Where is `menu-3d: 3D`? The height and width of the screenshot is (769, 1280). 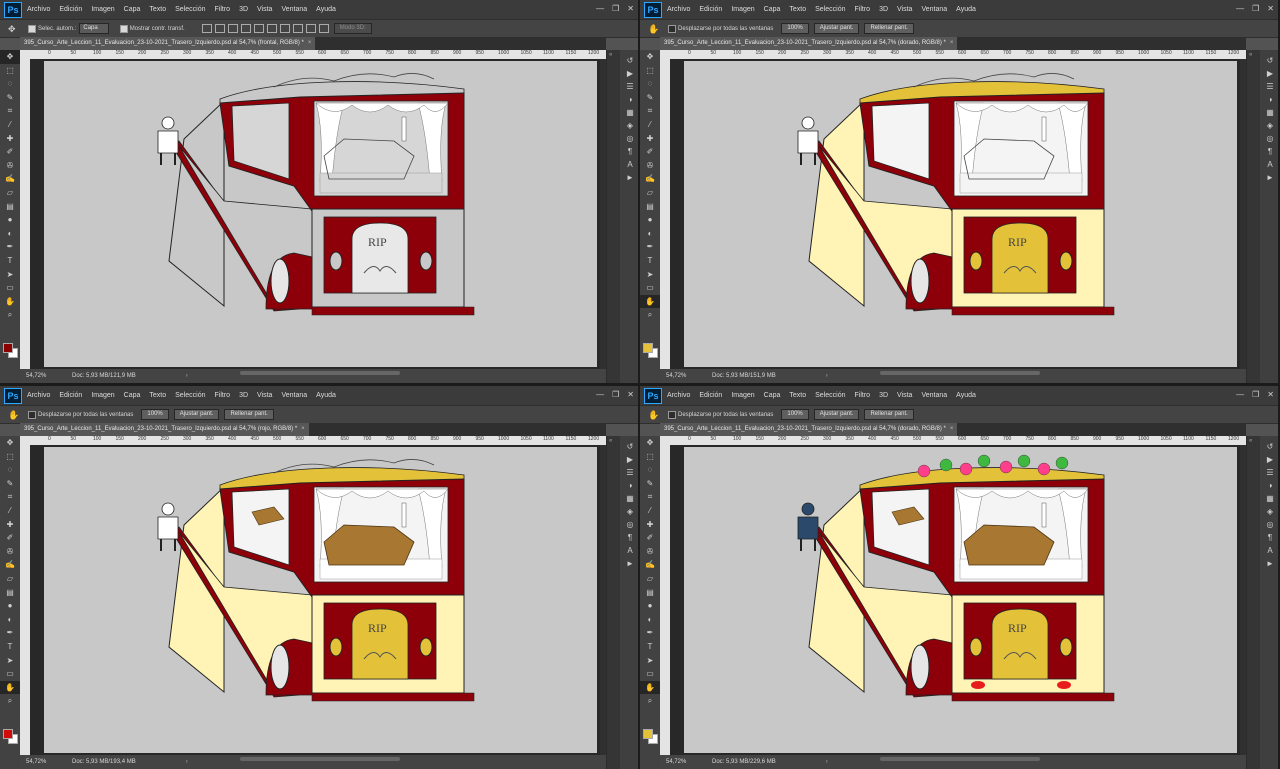 menu-3d: 3D is located at coordinates (883, 9).